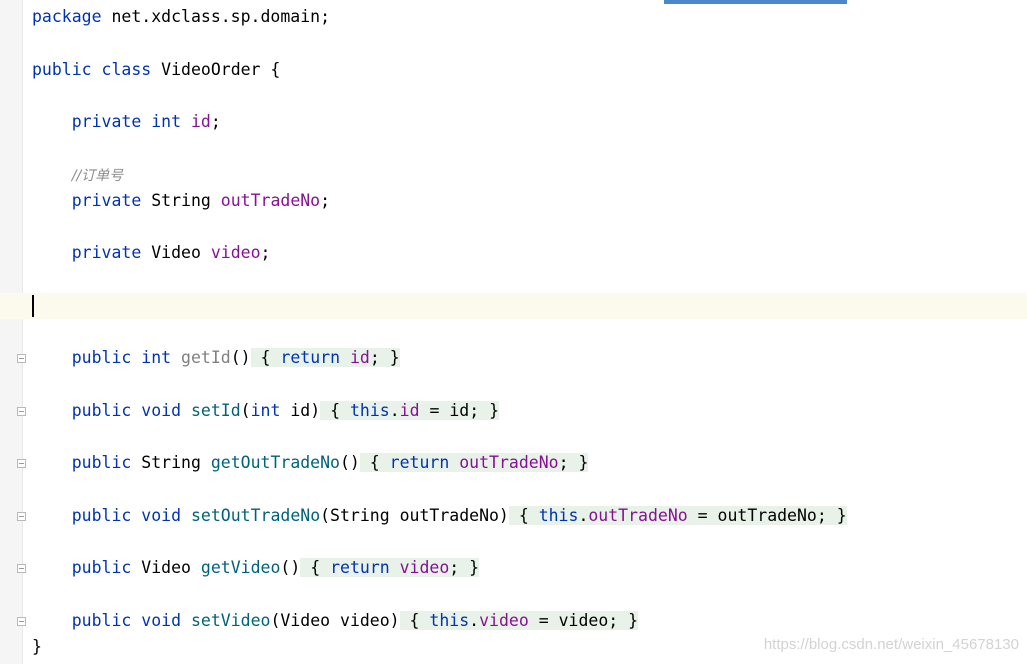 This screenshot has width=1027, height=664. What do you see at coordinates (33, 306) in the screenshot?
I see `text-caret` at bounding box center [33, 306].